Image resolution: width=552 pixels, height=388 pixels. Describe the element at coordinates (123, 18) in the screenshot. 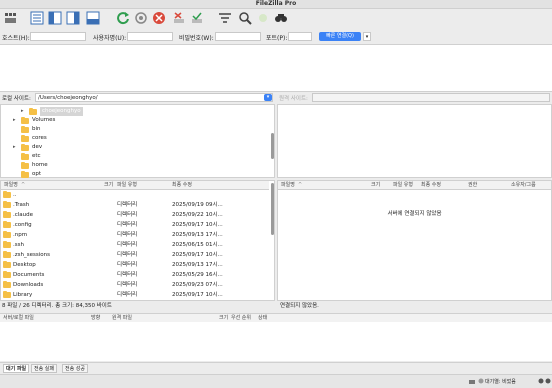

I see `refresh-icon` at that location.